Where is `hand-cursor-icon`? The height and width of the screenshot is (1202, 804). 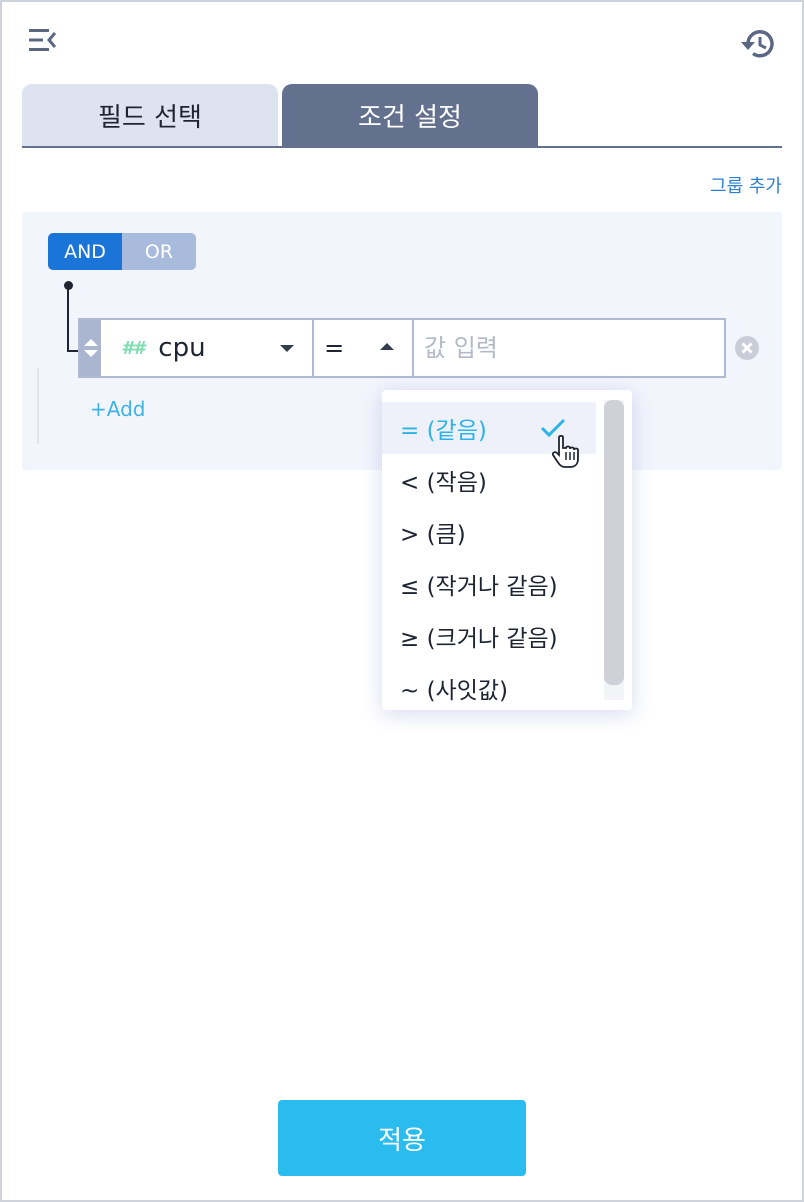 hand-cursor-icon is located at coordinates (567, 454).